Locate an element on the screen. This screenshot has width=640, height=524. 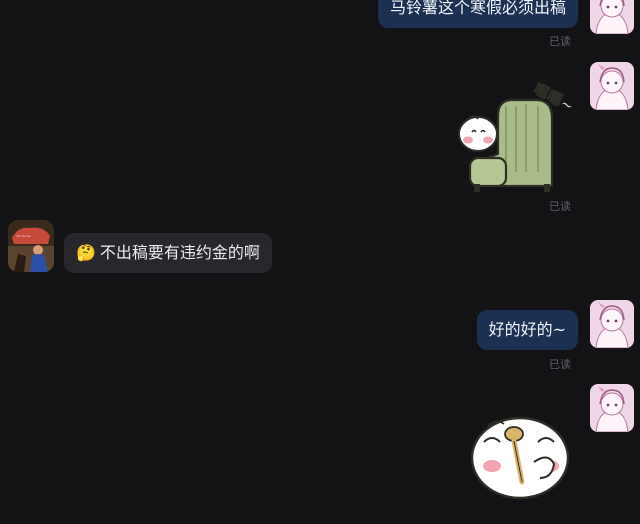
message-text: 不出稿要有违约金的啊 is located at coordinates (179, 252).